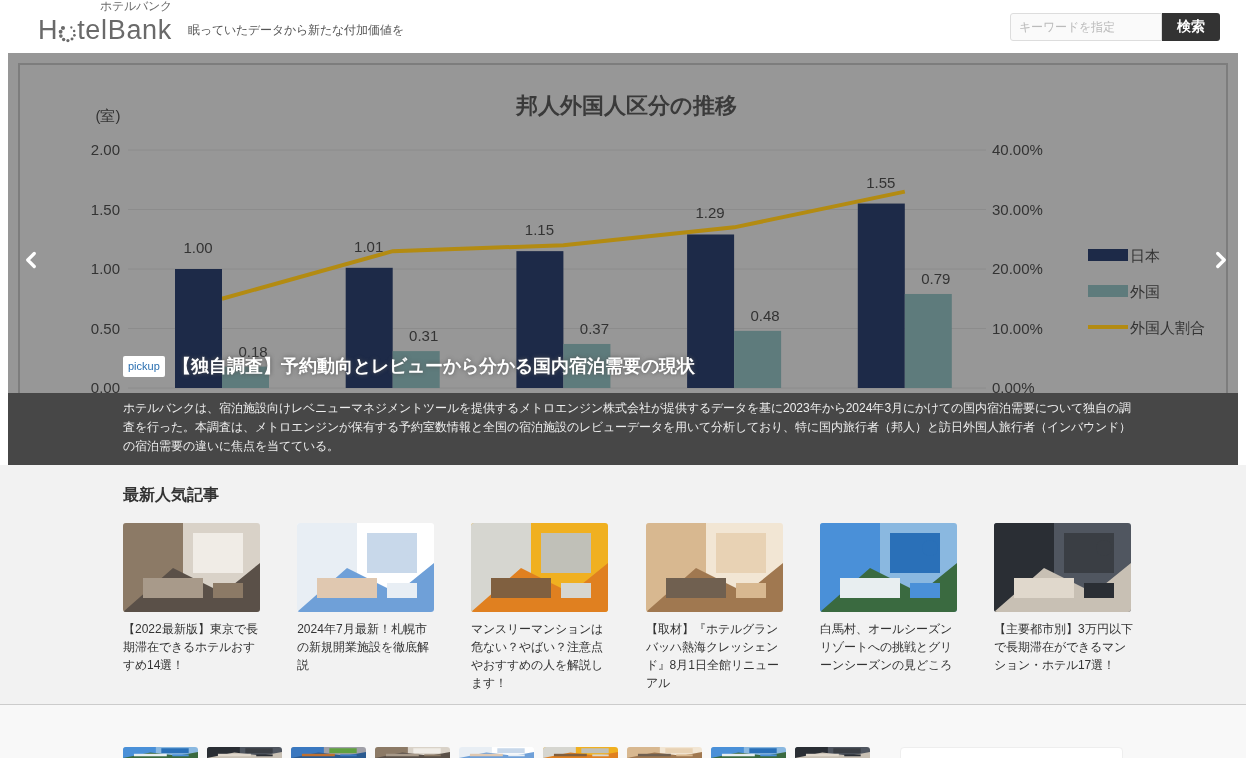 The height and width of the screenshot is (758, 1246). Describe the element at coordinates (105, 328) in the screenshot. I see `tick-label: 0.50` at that location.